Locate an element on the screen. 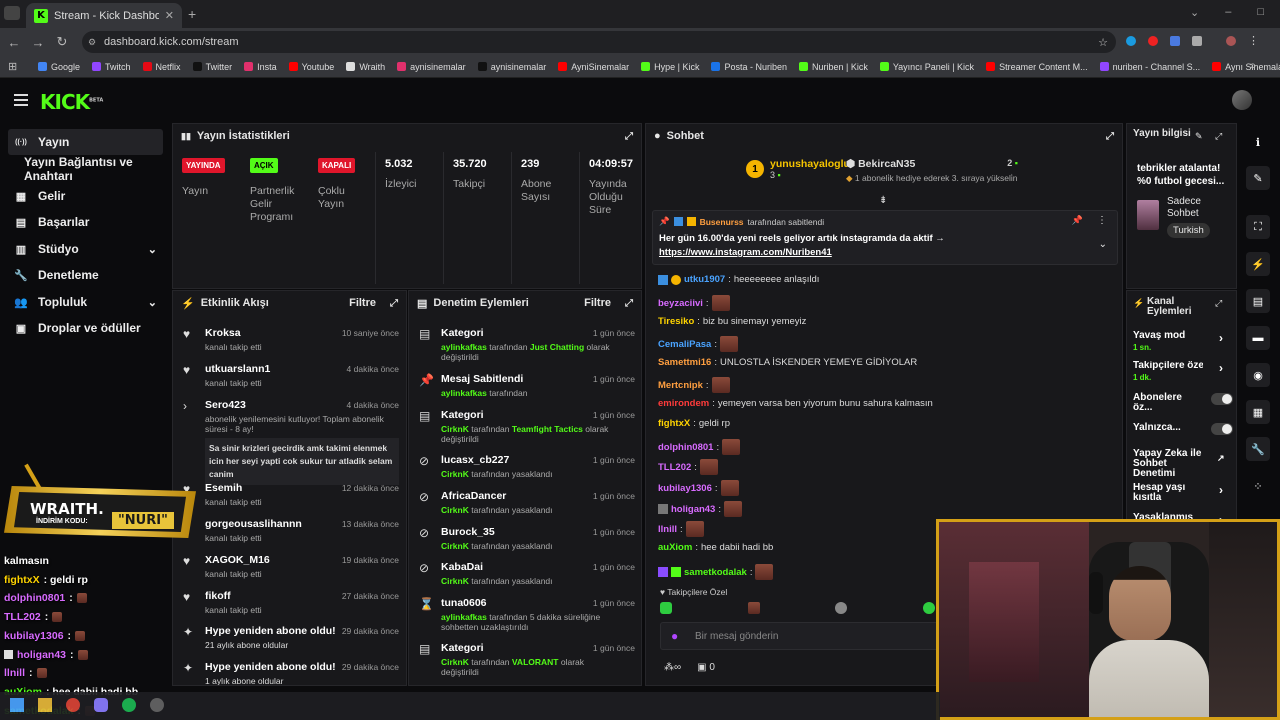 Image resolution: width=1280 pixels, height=720 pixels. menu-dots-icon: ⋮ is located at coordinates (1253, 41).